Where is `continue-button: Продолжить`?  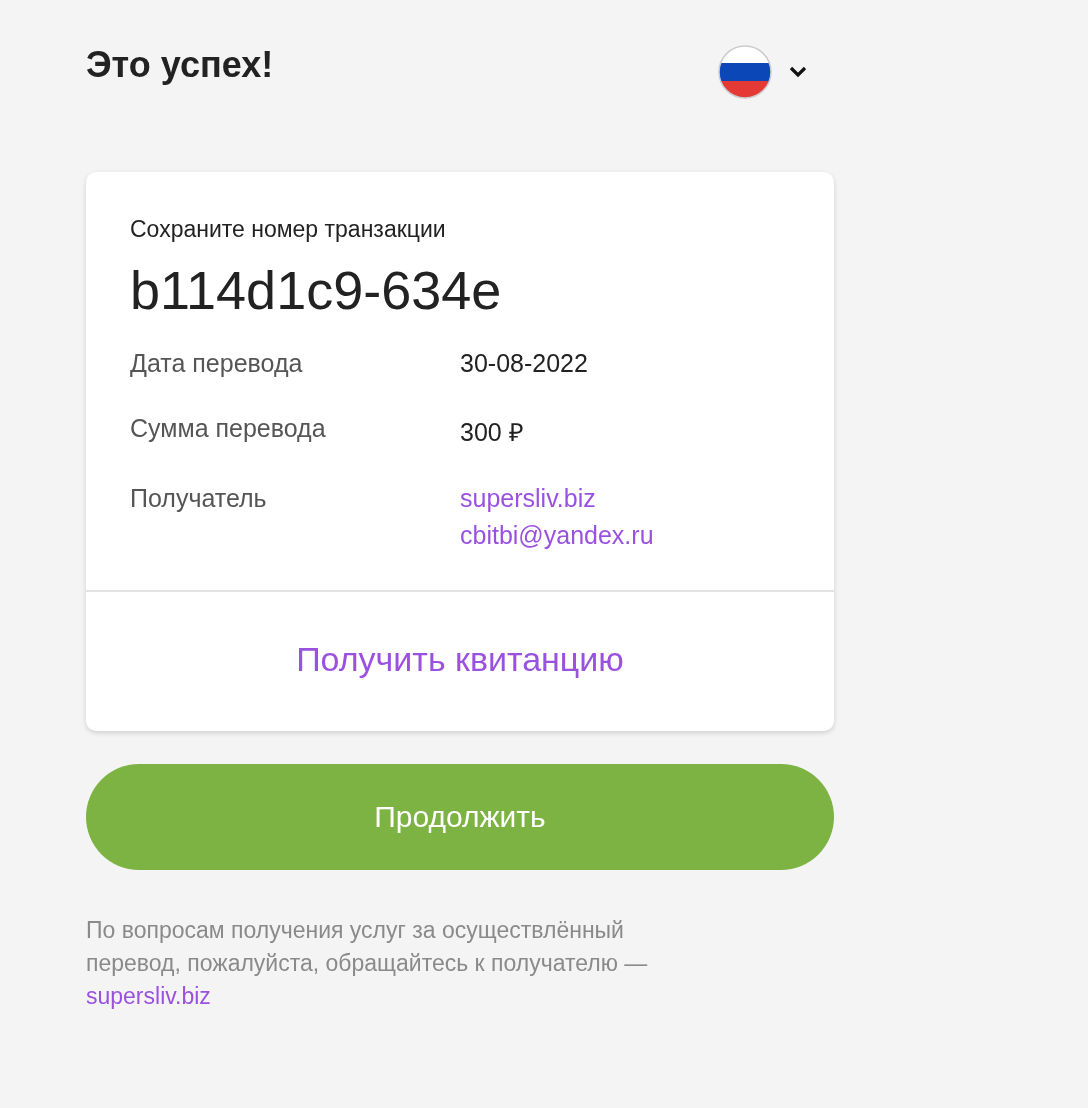
continue-button: Продолжить is located at coordinates (460, 817).